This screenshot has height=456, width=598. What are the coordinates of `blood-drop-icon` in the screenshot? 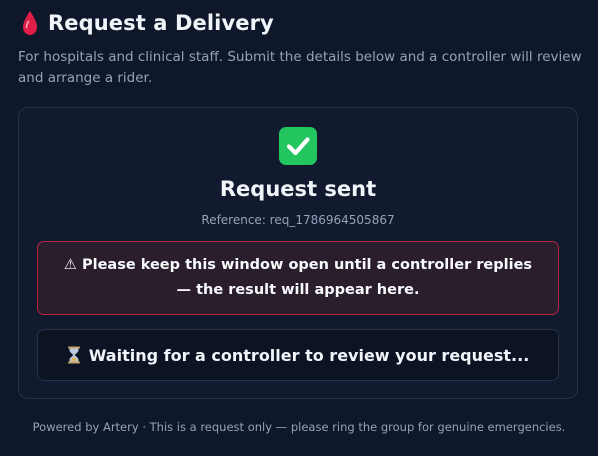 It's located at (30, 23).